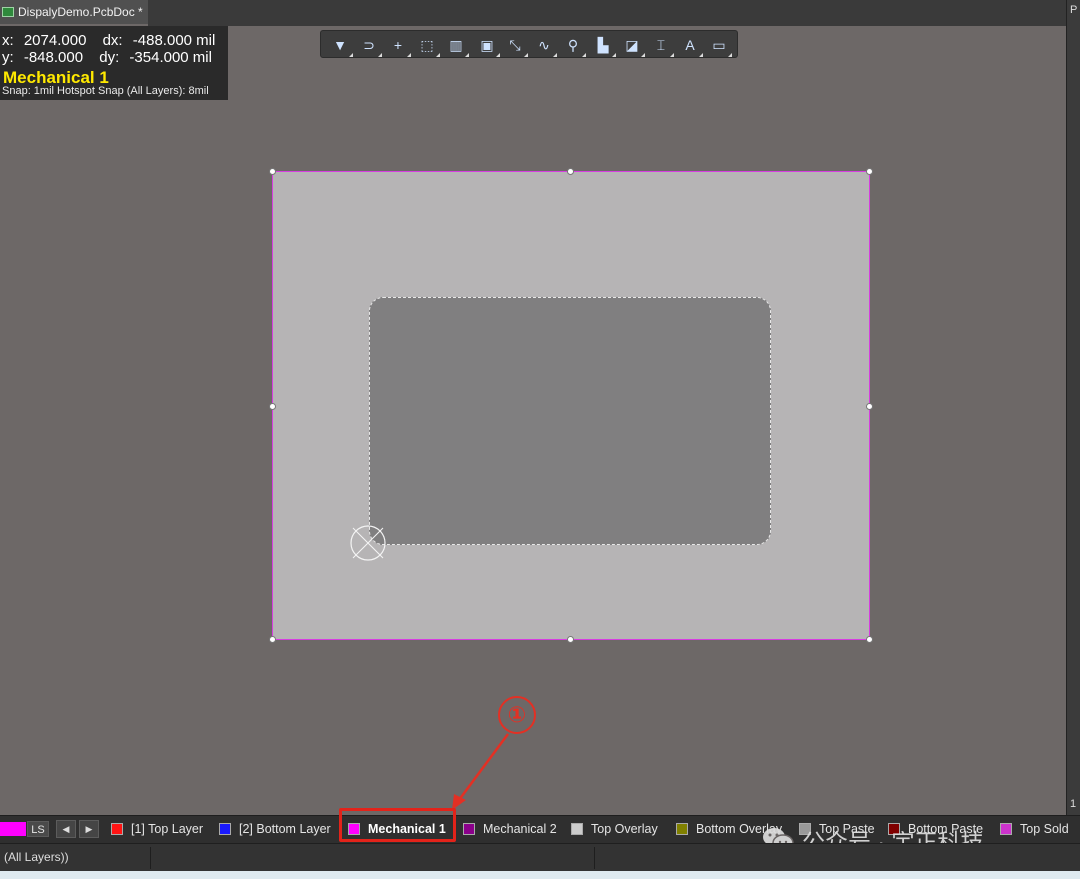  Describe the element at coordinates (66, 829) in the screenshot. I see `layer-scroll-left-button: ◀` at that location.